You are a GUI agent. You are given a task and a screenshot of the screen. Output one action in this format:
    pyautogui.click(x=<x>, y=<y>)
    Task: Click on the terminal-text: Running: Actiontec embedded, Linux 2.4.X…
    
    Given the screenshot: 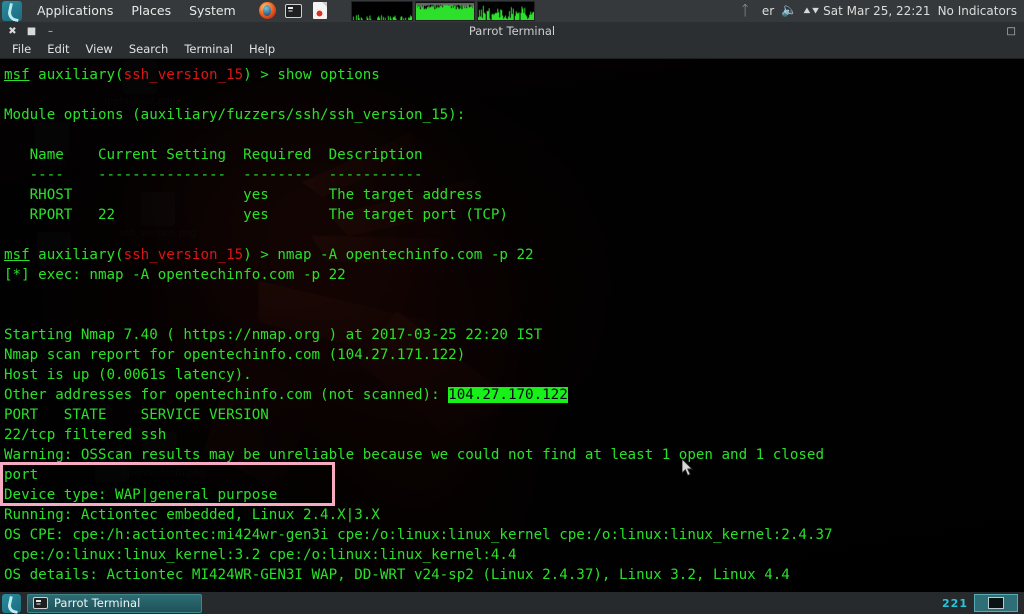 What is the action you would take?
    pyautogui.click(x=192, y=515)
    